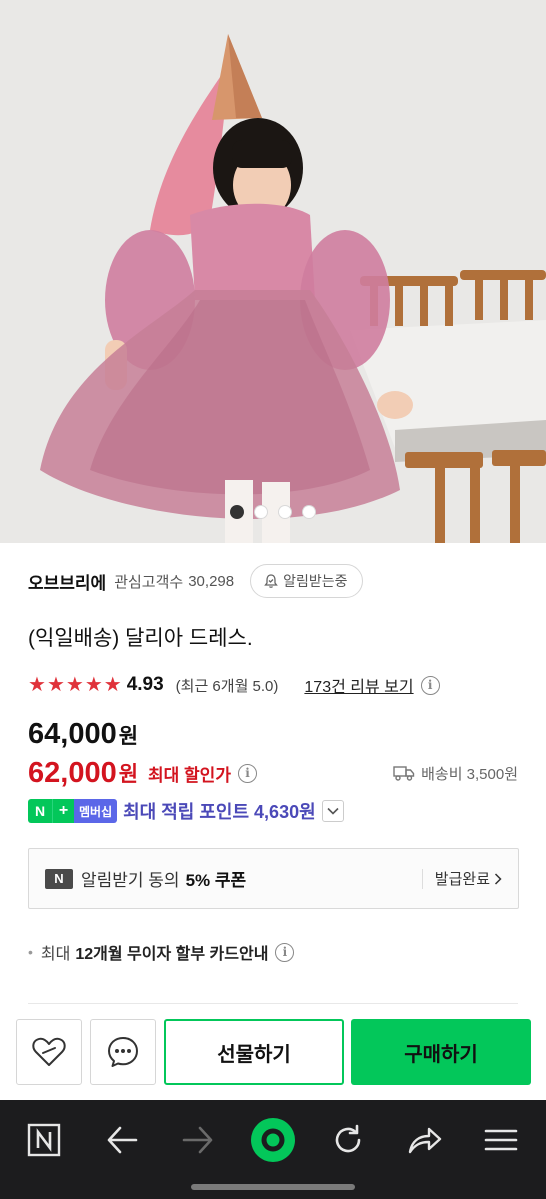 This screenshot has width=546, height=1199. I want to click on browser-navbar, so click(273, 1149).